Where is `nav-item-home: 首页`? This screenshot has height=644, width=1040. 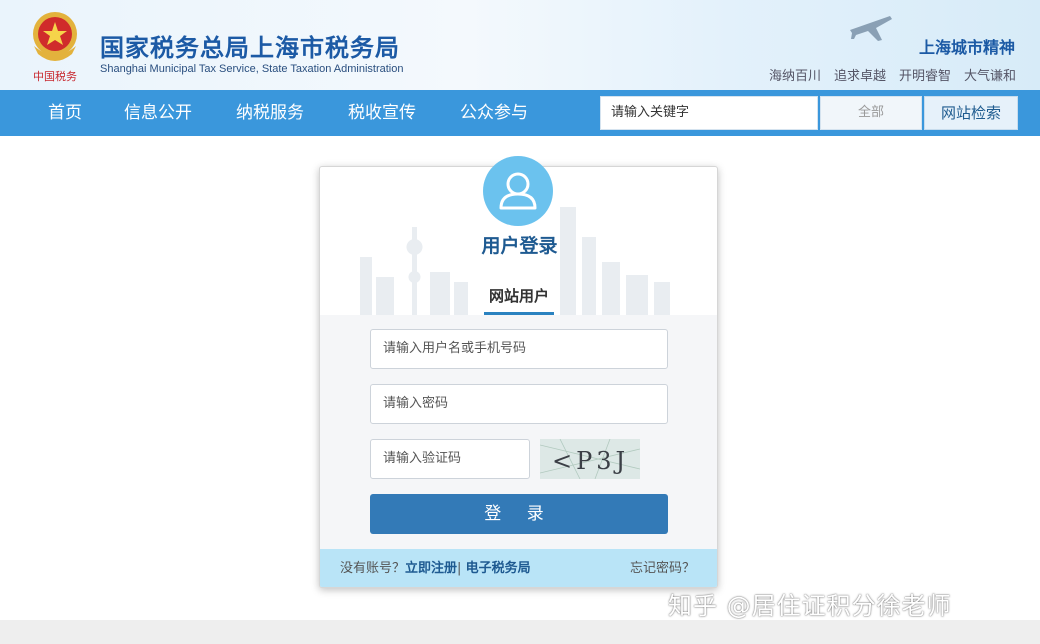 nav-item-home: 首页 is located at coordinates (65, 113).